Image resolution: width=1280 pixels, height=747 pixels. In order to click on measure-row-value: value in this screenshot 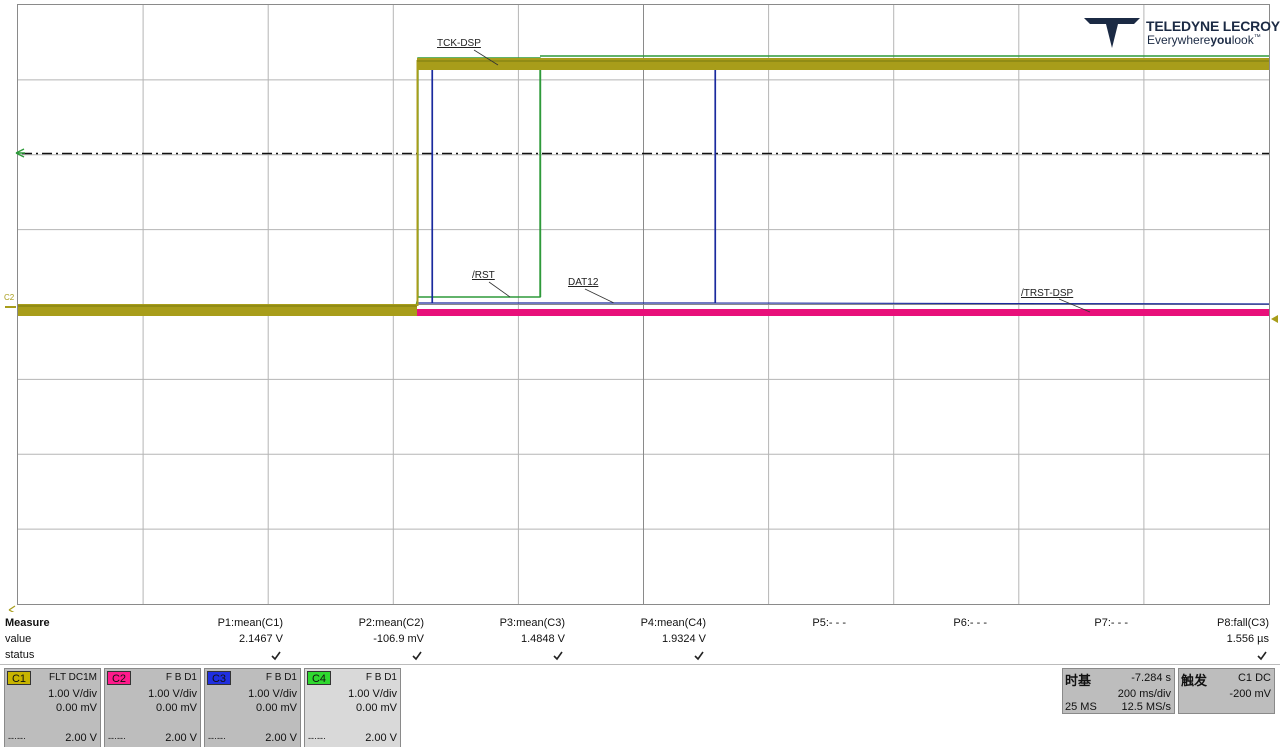, I will do `click(18, 639)`.